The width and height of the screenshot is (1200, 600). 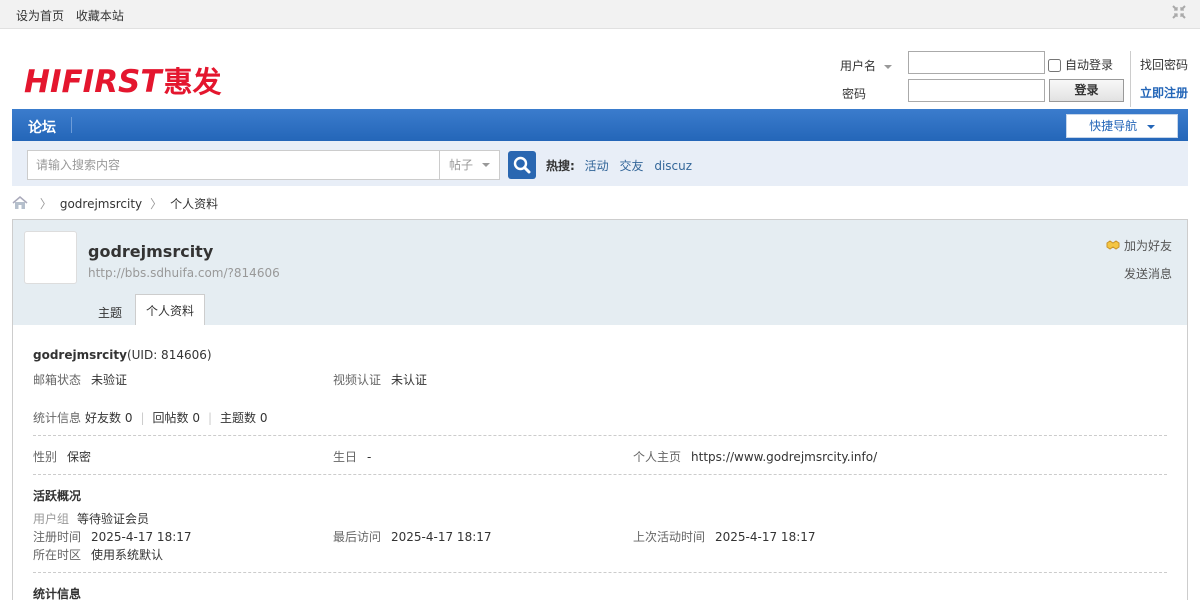 What do you see at coordinates (409, 380) in the screenshot?
I see `video-auth-value: 未认证` at bounding box center [409, 380].